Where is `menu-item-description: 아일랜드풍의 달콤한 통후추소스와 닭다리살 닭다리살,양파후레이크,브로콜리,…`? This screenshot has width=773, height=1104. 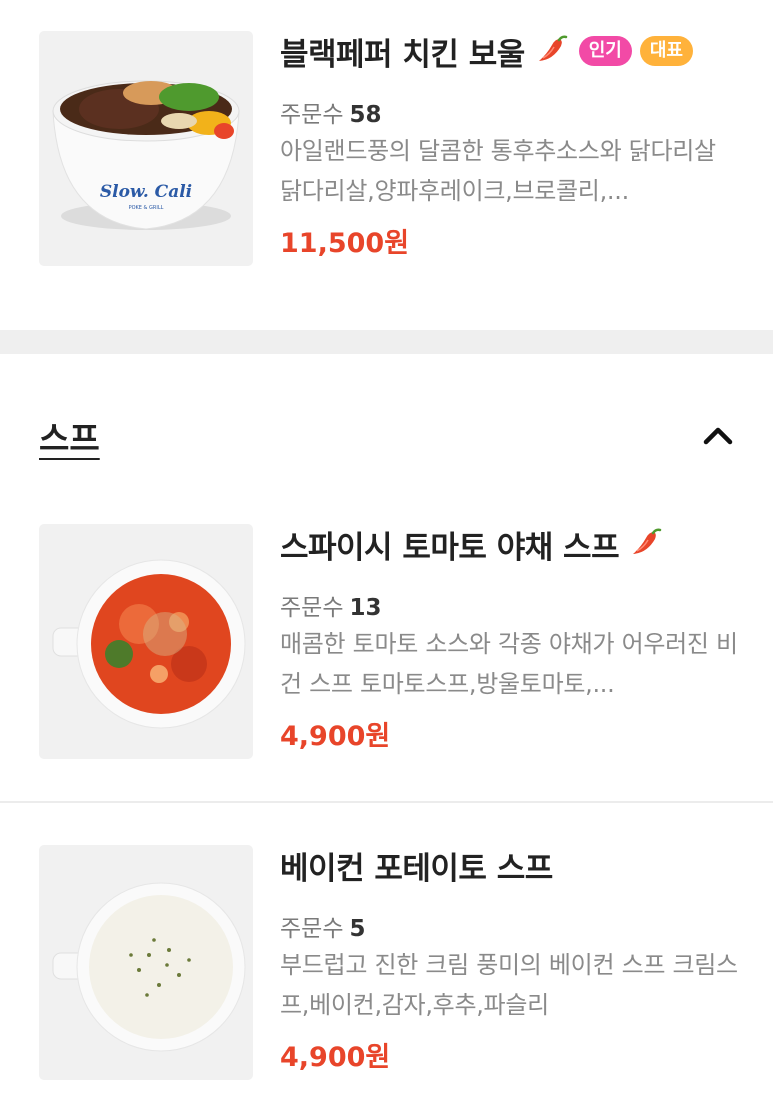
menu-item-description: 아일랜드풍의 달콤한 통후추소스와 닭다리살 닭다리살,양파후레이크,브로콜리,… is located at coordinates (498, 171).